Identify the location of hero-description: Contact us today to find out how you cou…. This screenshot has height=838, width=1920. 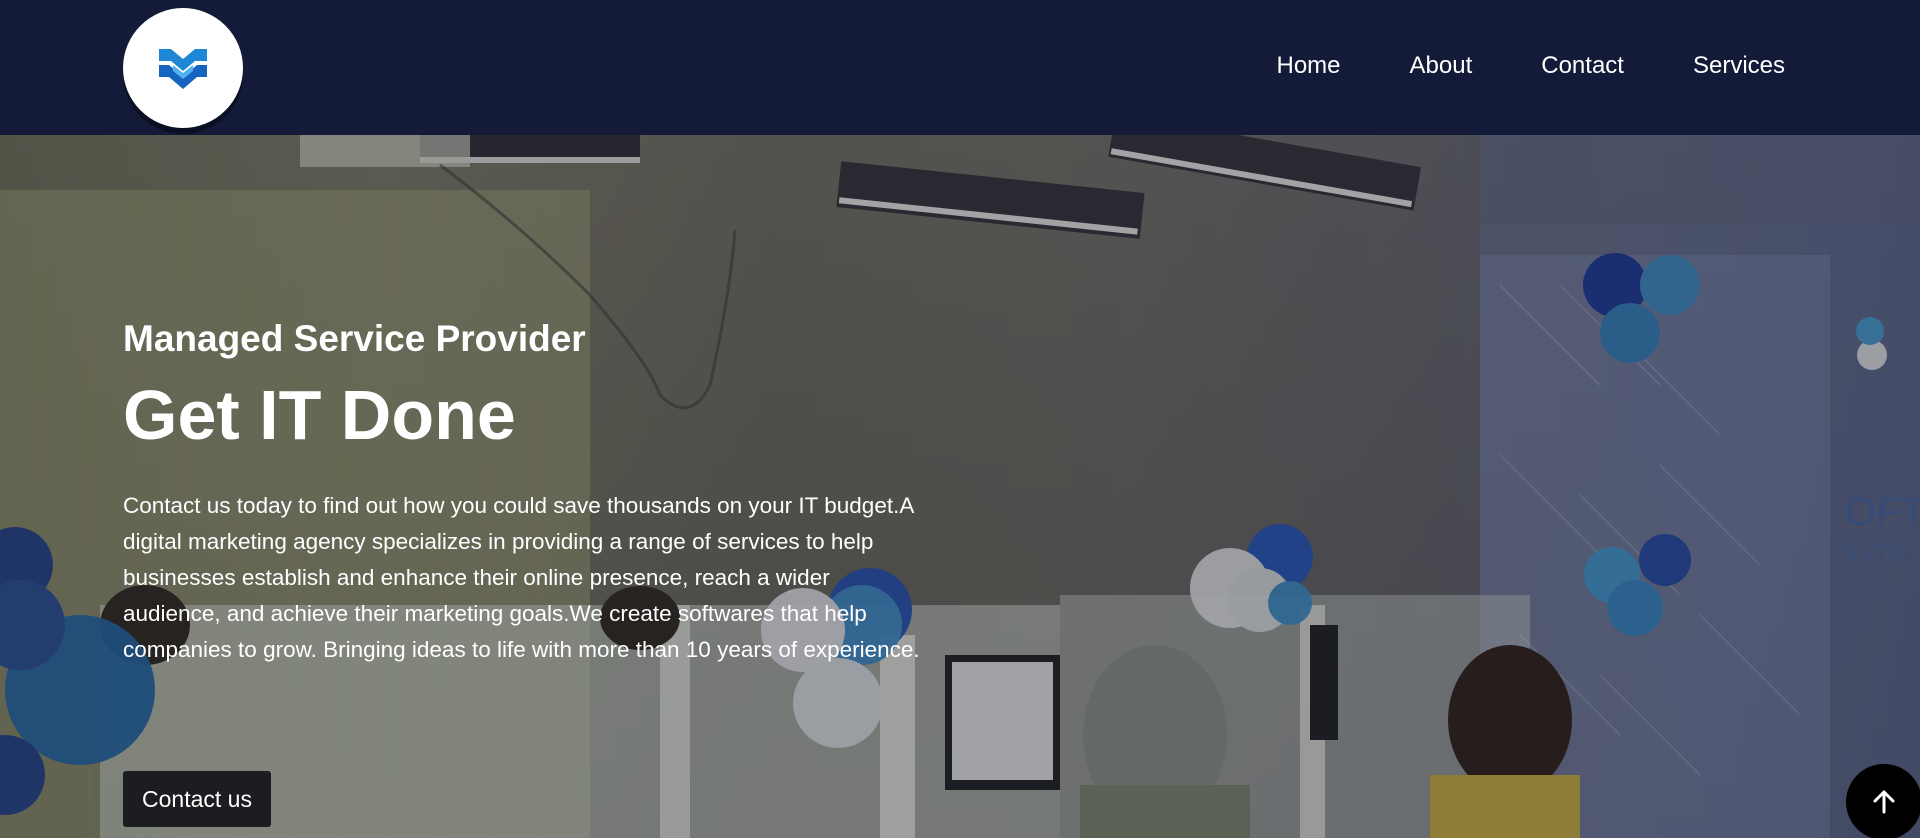
(521, 577).